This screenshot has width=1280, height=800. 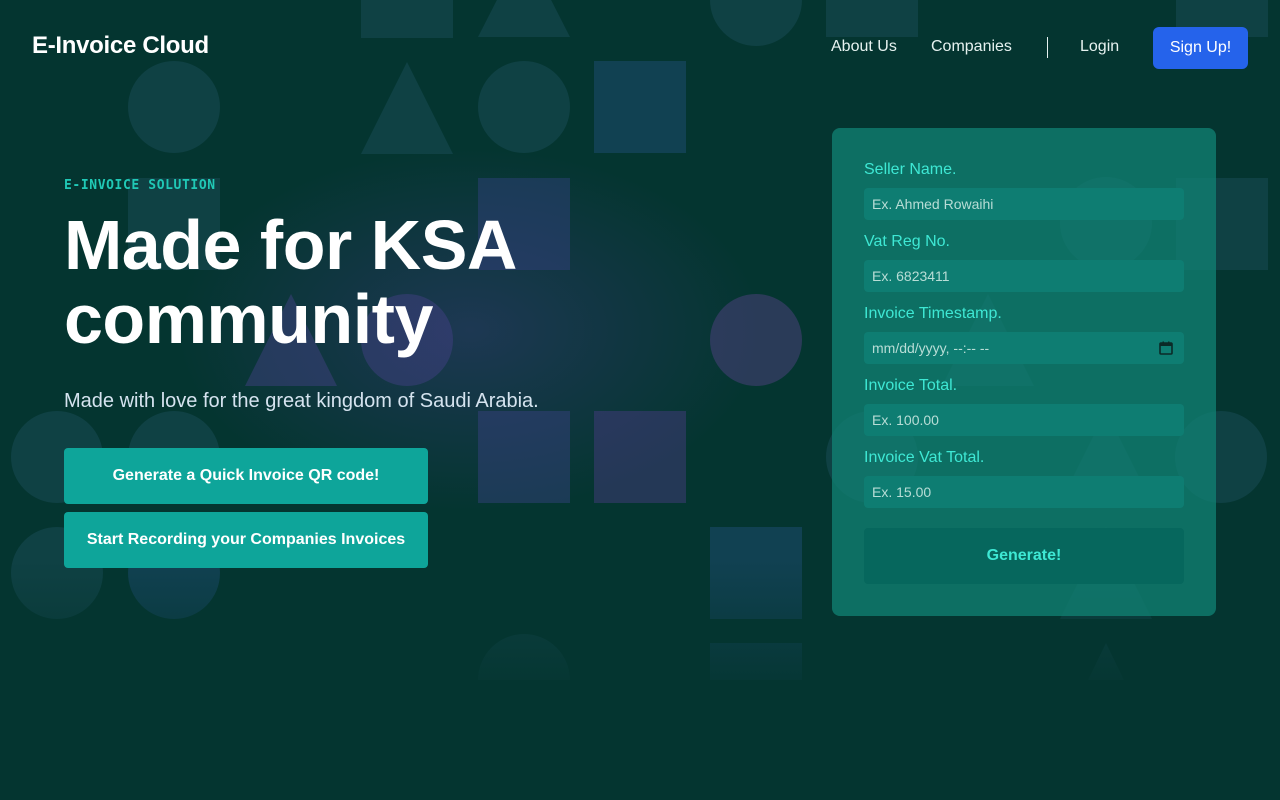 What do you see at coordinates (924, 457) in the screenshot?
I see `invoice-vat-total-label: Invoice Vat Total.` at bounding box center [924, 457].